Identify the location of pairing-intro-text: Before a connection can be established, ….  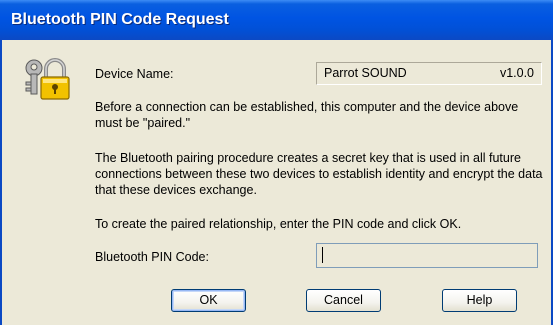
(307, 115).